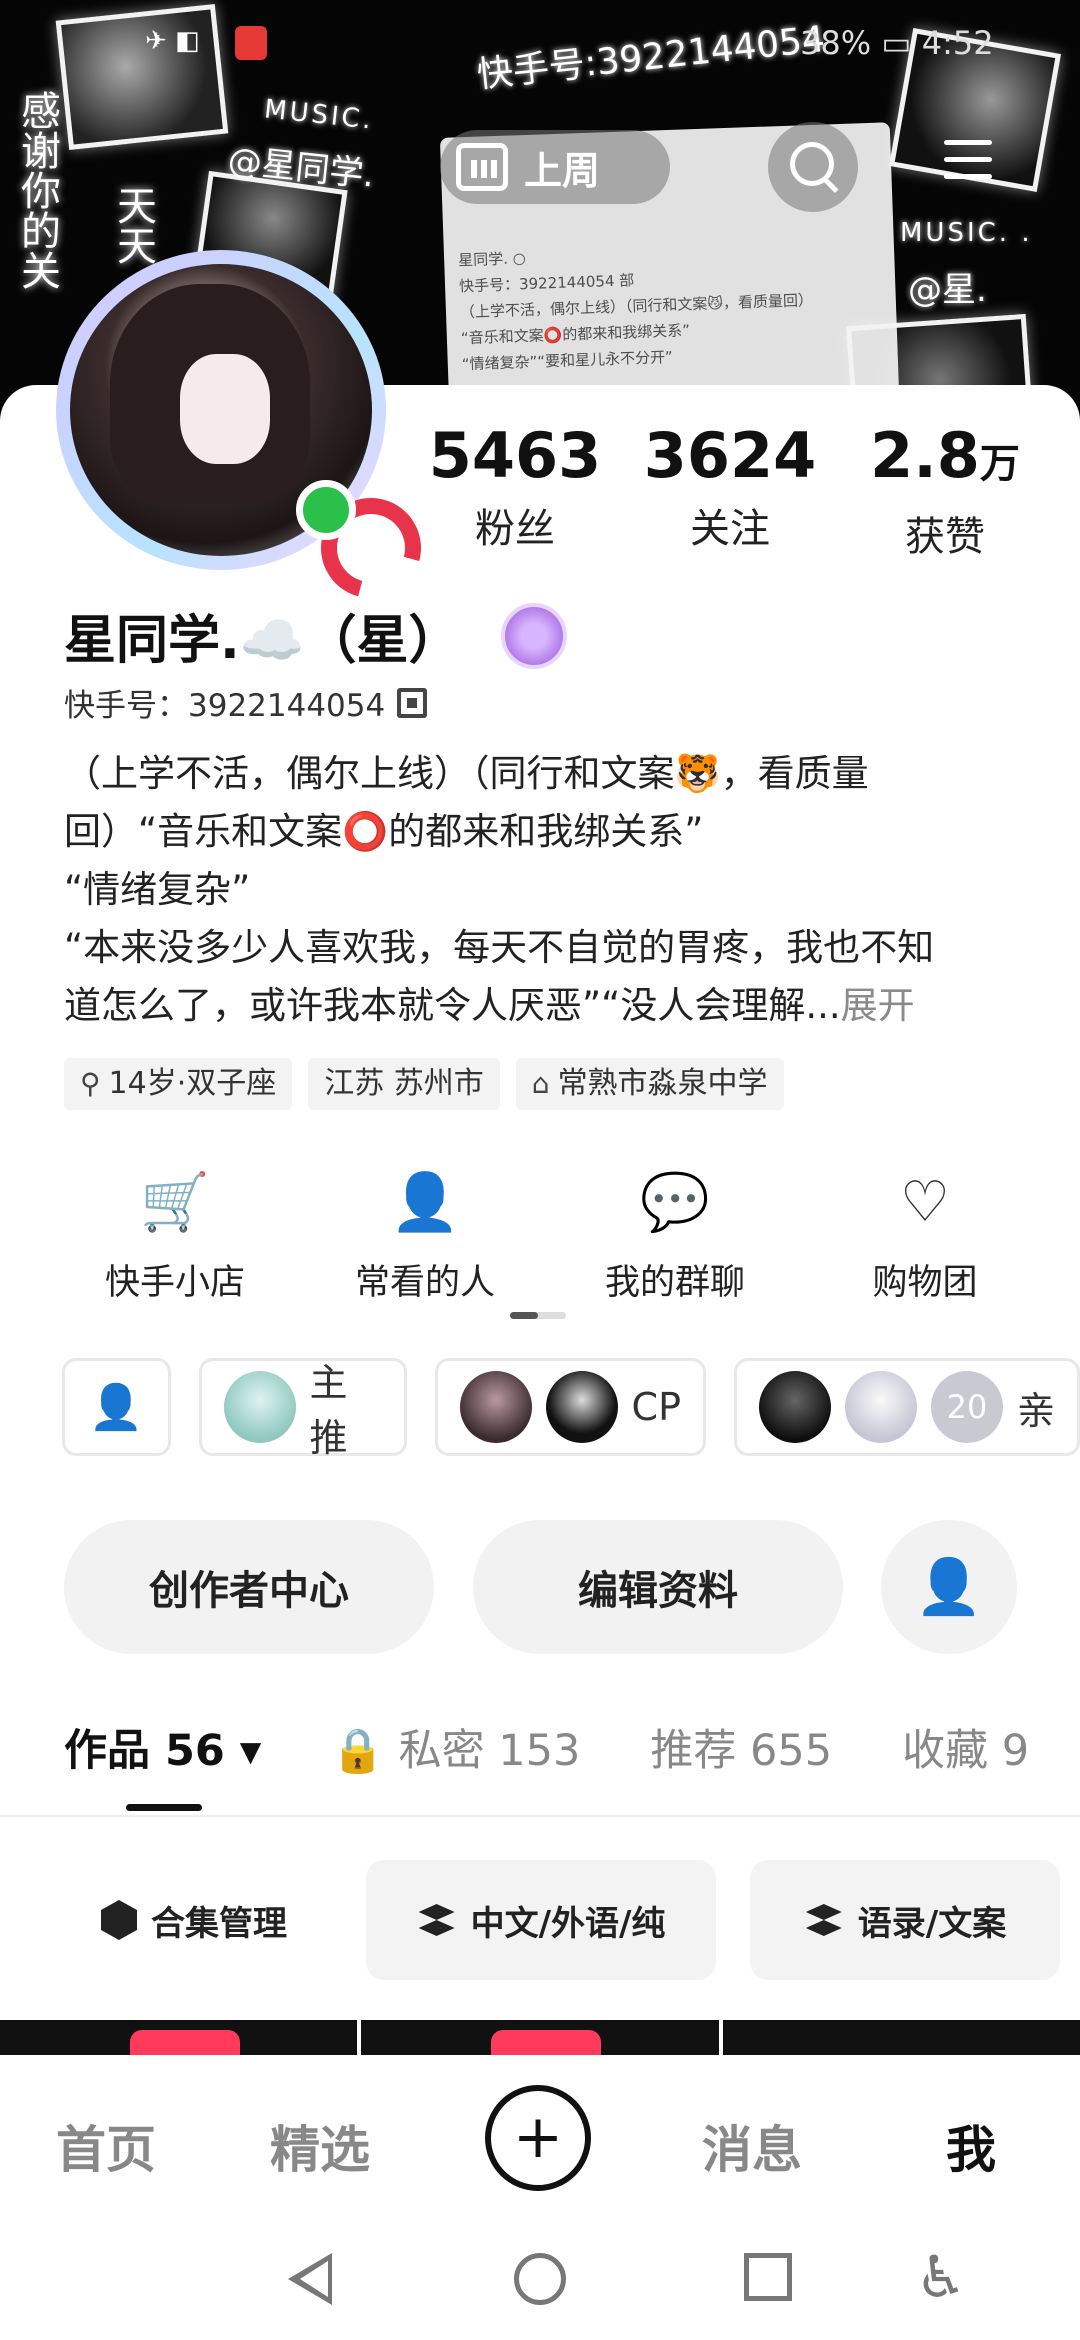  What do you see at coordinates (966, 233) in the screenshot?
I see `cover-music-text: MUSIC. .` at bounding box center [966, 233].